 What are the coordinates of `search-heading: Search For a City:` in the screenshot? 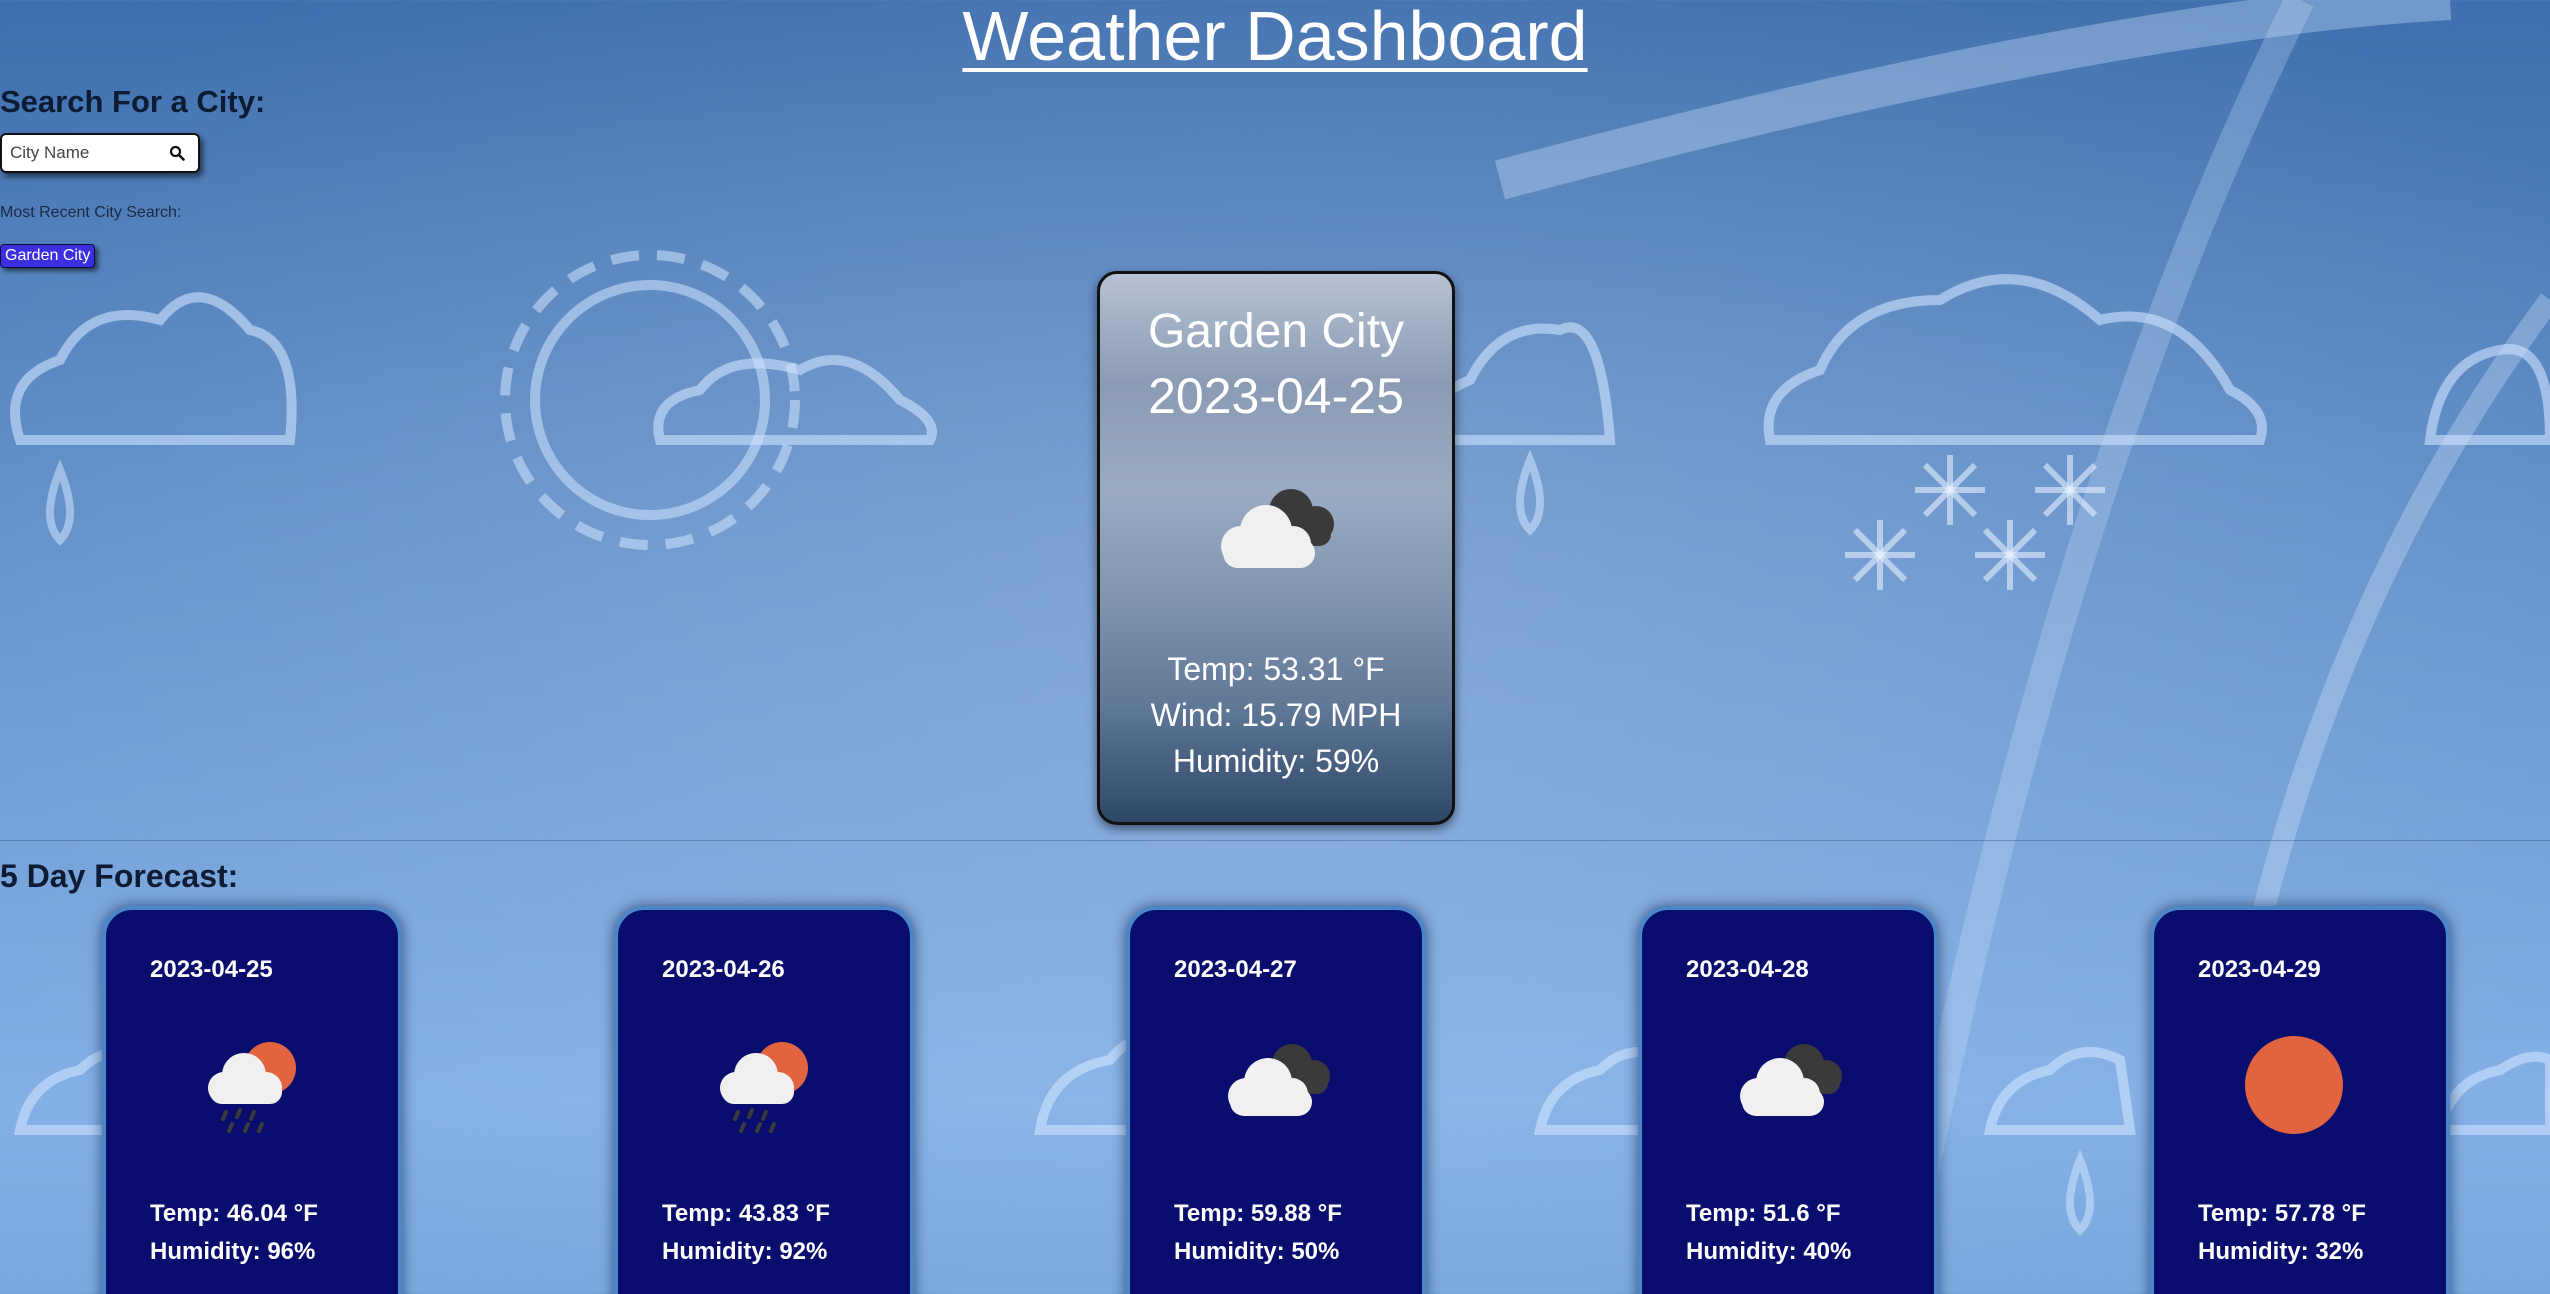 It's located at (133, 101).